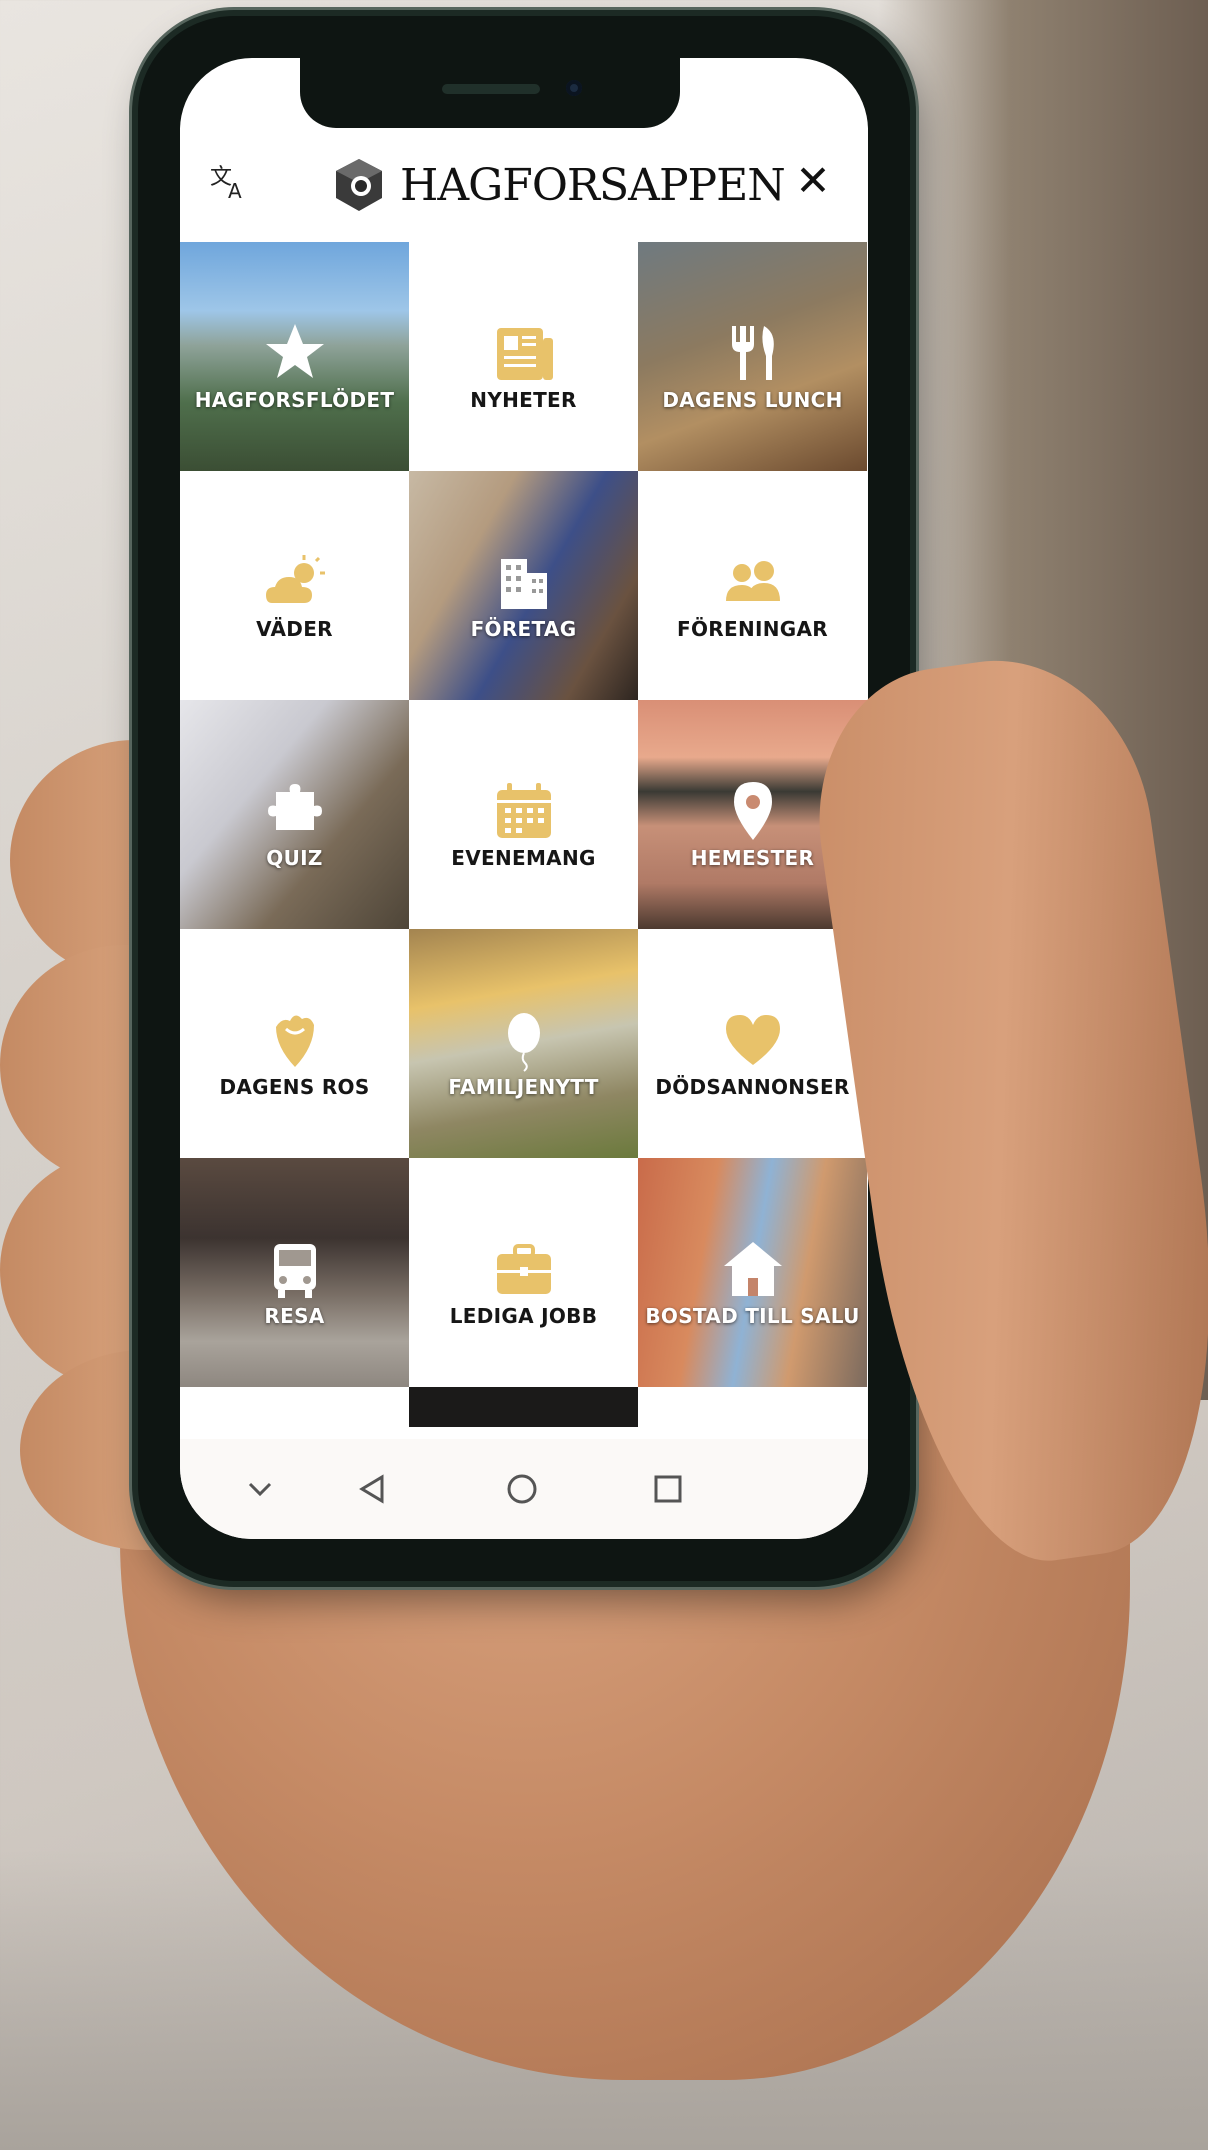 The height and width of the screenshot is (2150, 1208). I want to click on tile-foreningar: FÖRENINGAR, so click(752, 585).